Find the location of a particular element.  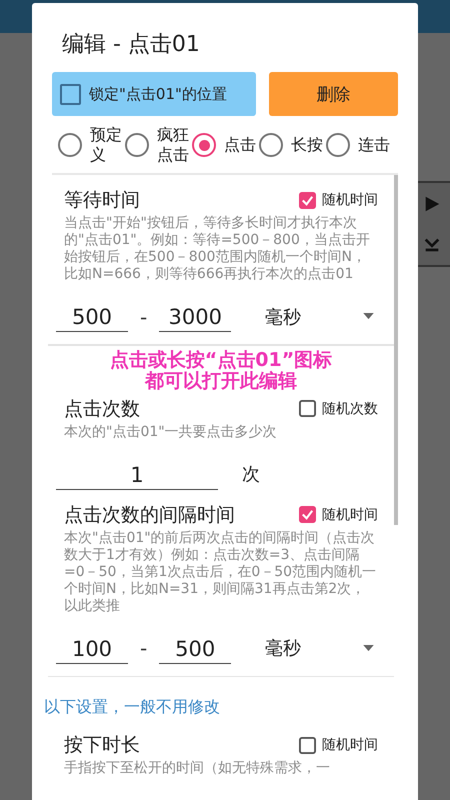

mode-label: 点击 is located at coordinates (240, 145).